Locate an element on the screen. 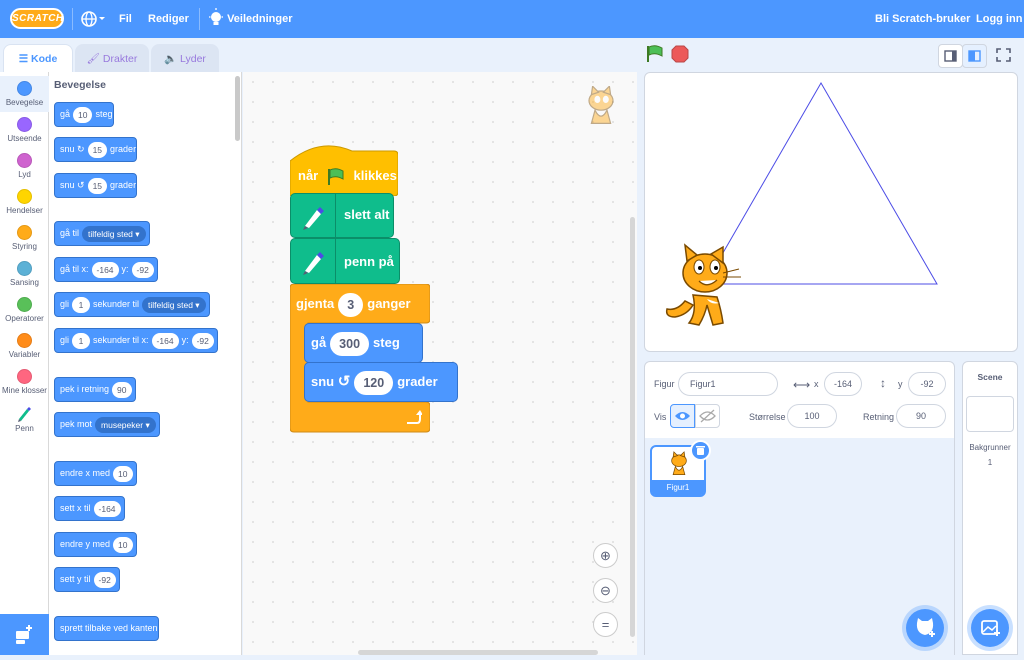 Image resolution: width=1024 pixels, height=660 pixels. backdrop-thumbnail is located at coordinates (990, 414).